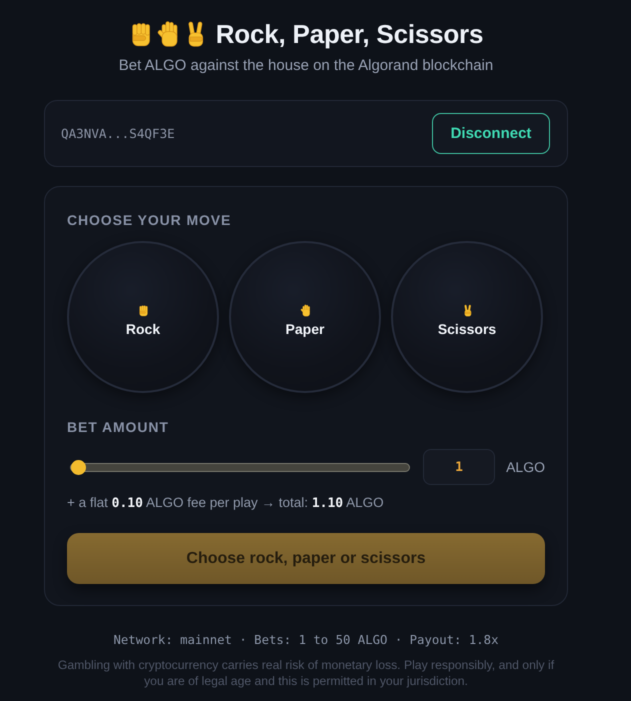  I want to click on slider-thumb, so click(78, 467).